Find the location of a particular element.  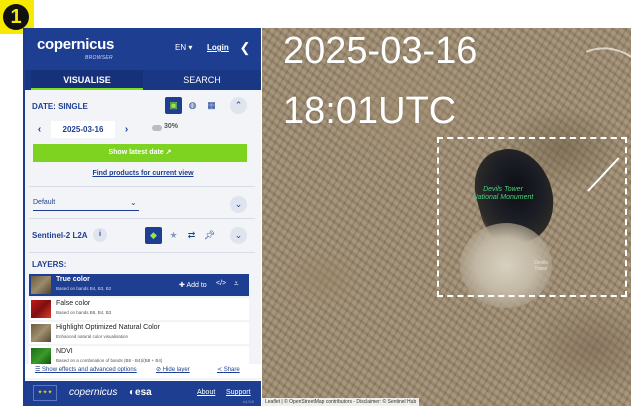

about-link: About is located at coordinates (206, 392).